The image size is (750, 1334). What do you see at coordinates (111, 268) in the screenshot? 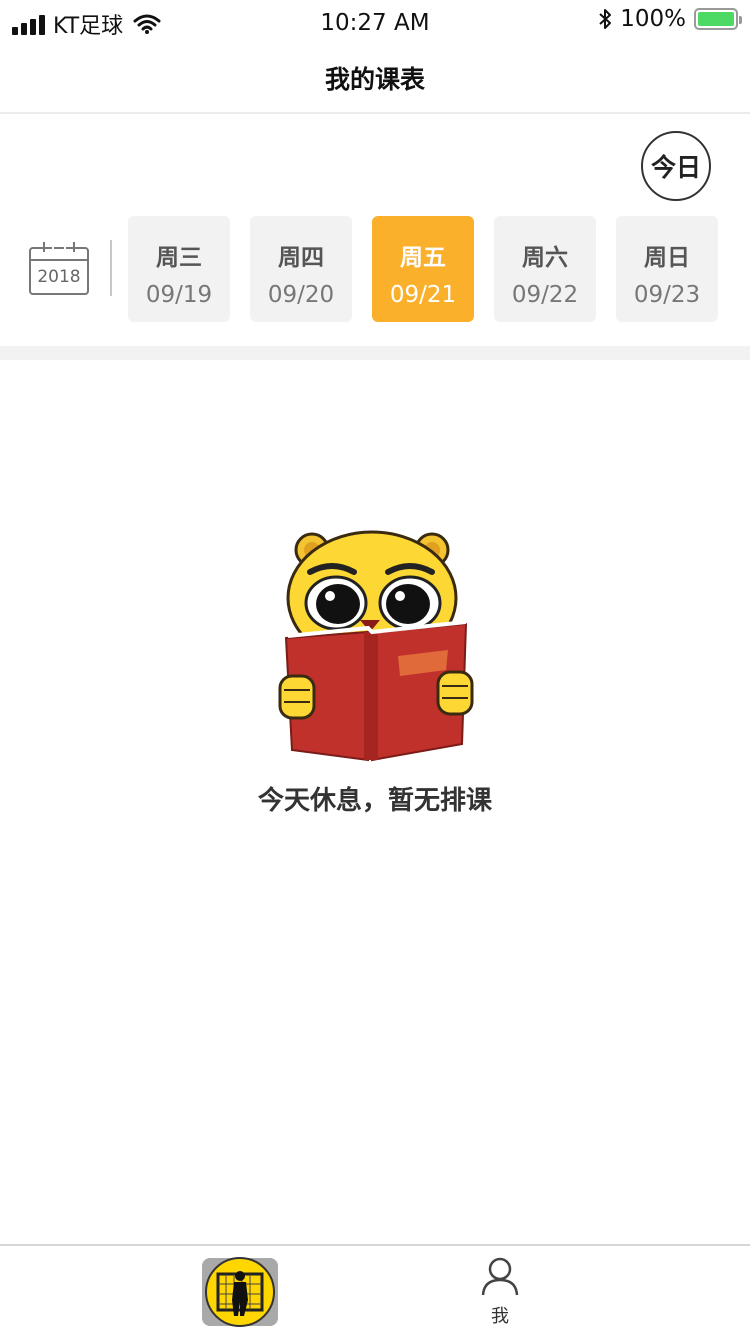
I see `strip-divider` at bounding box center [111, 268].